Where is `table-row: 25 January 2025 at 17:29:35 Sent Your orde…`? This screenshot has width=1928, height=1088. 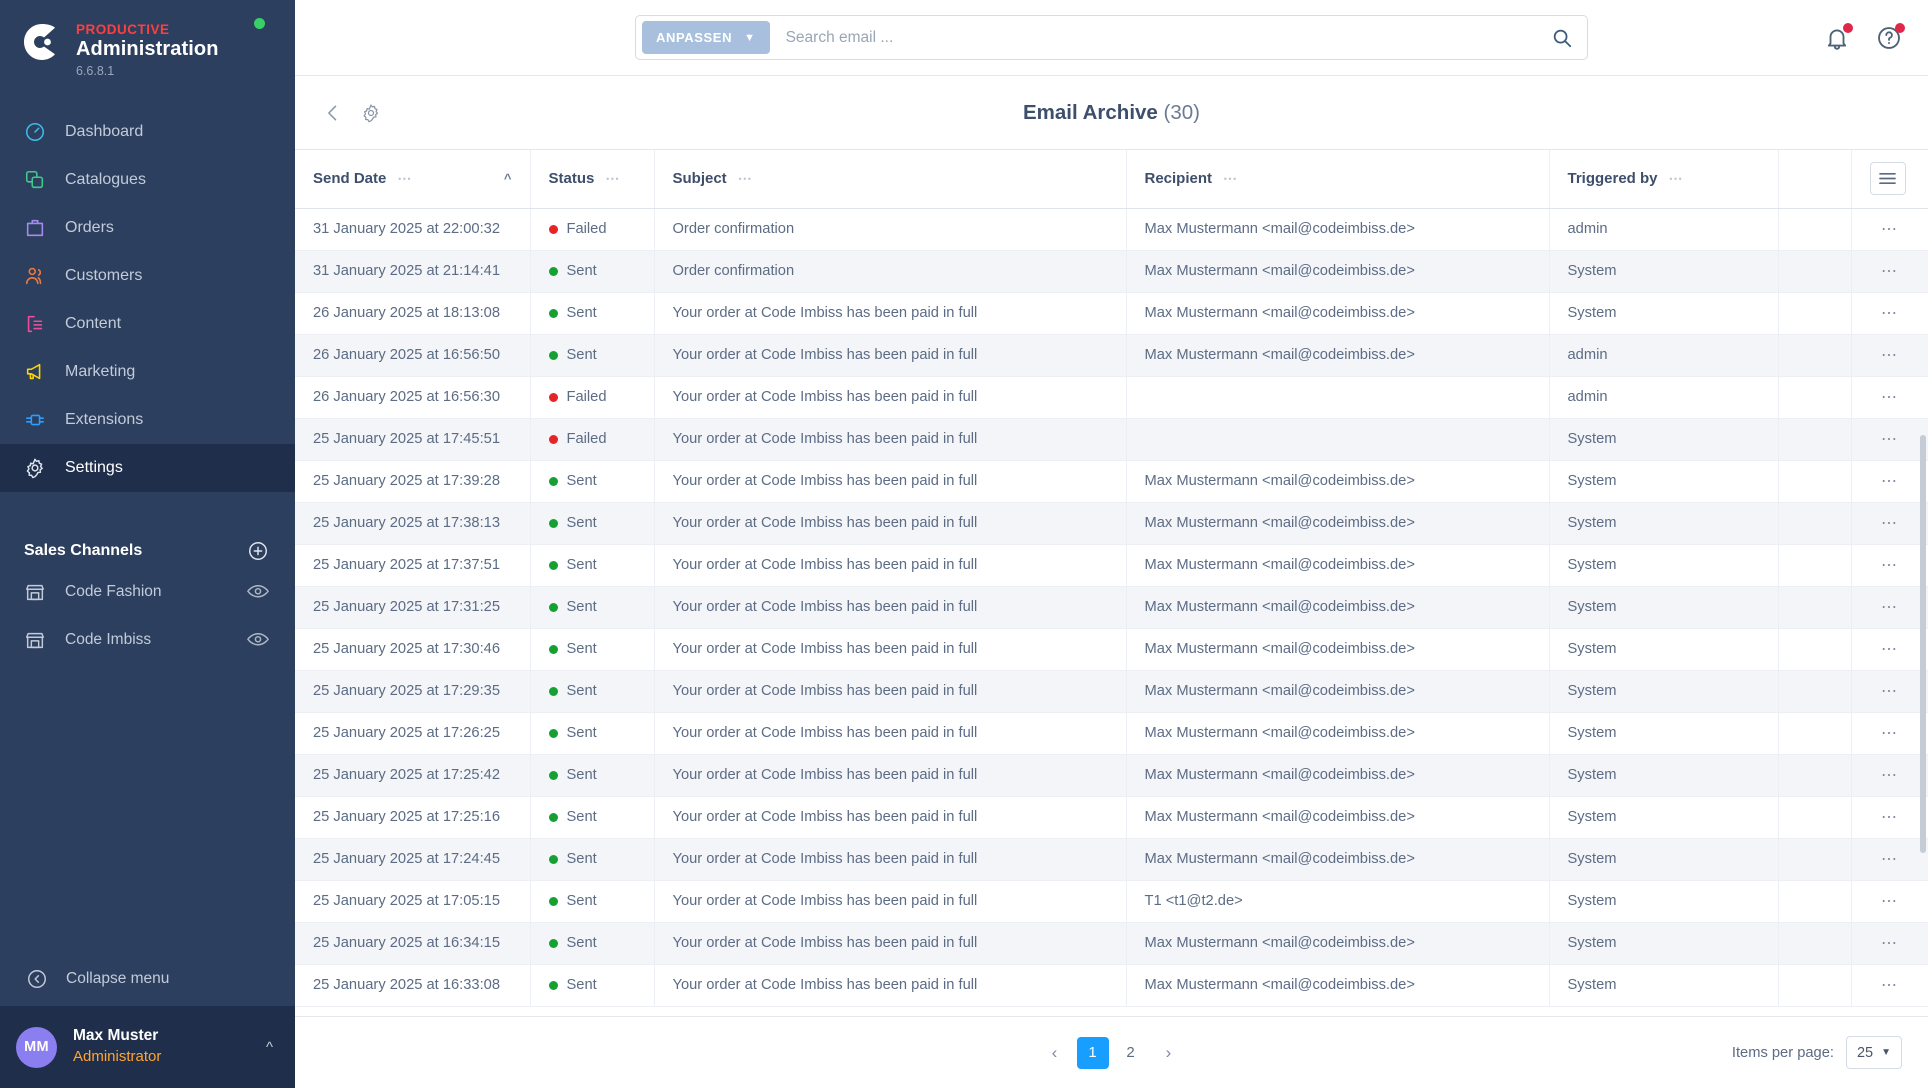 table-row: 25 January 2025 at 17:29:35 Sent Your orde… is located at coordinates (1111, 691).